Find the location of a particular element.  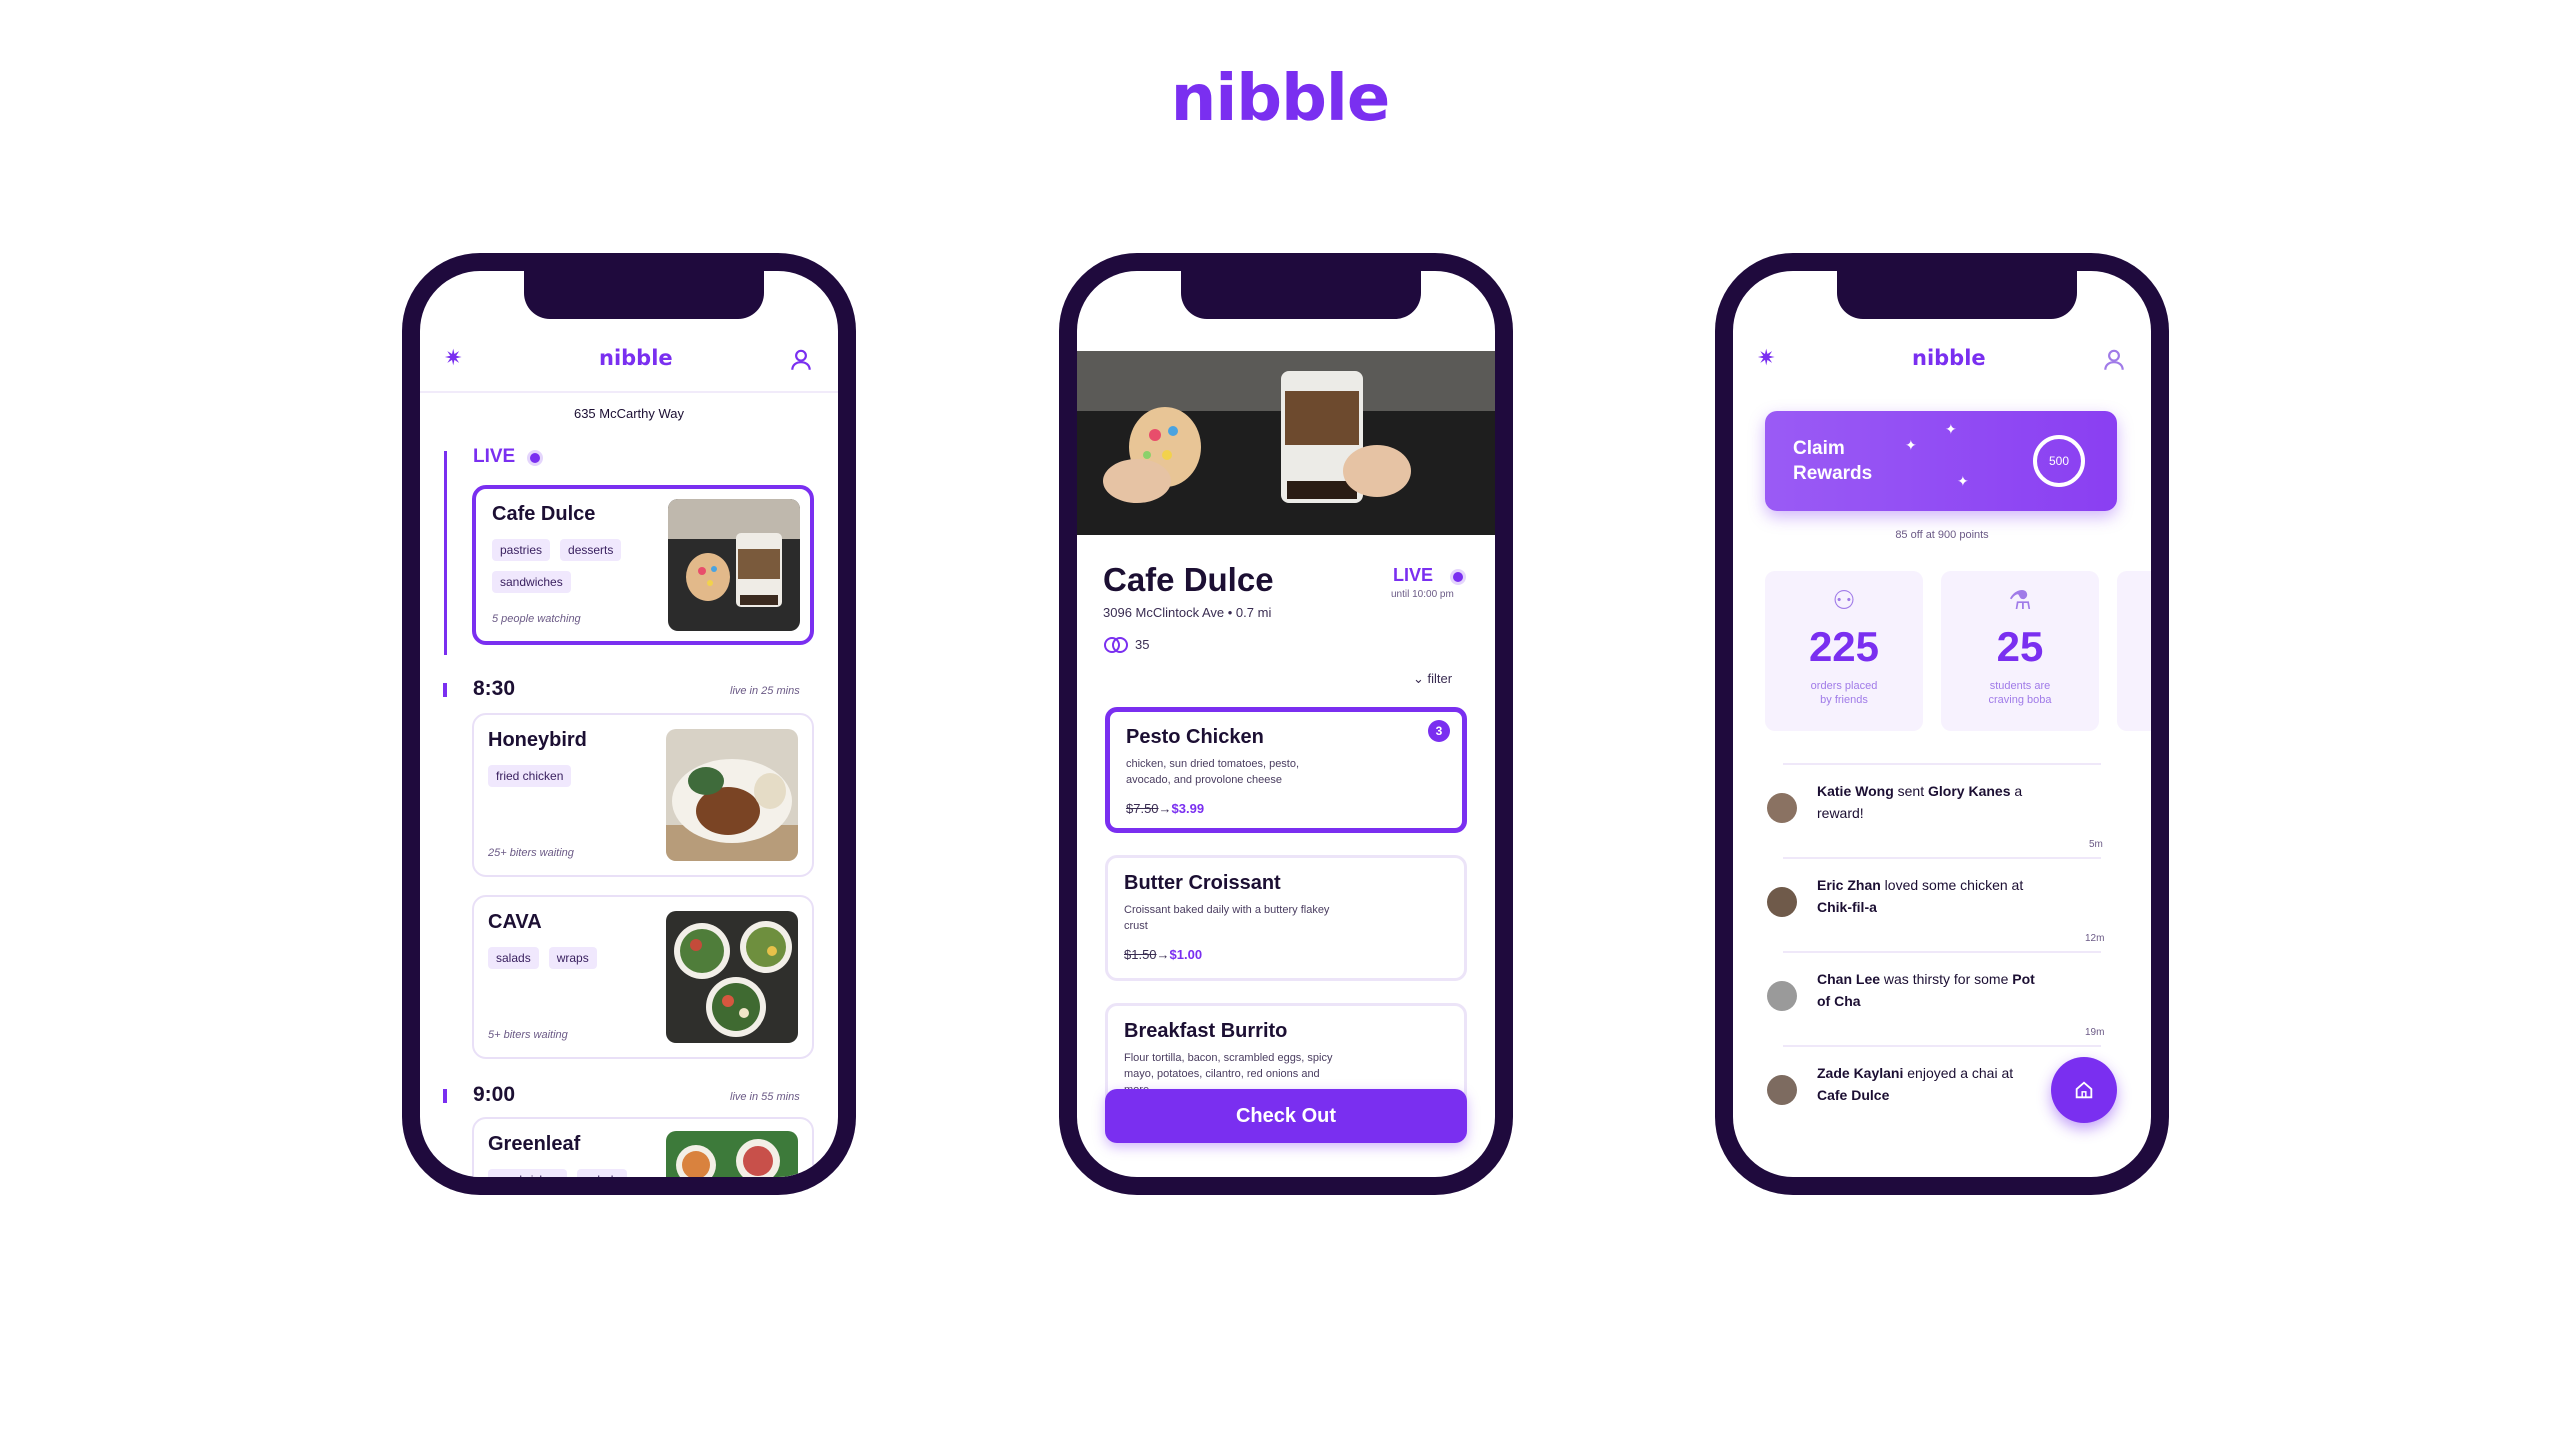

new-price: $3.99 is located at coordinates (1188, 808).